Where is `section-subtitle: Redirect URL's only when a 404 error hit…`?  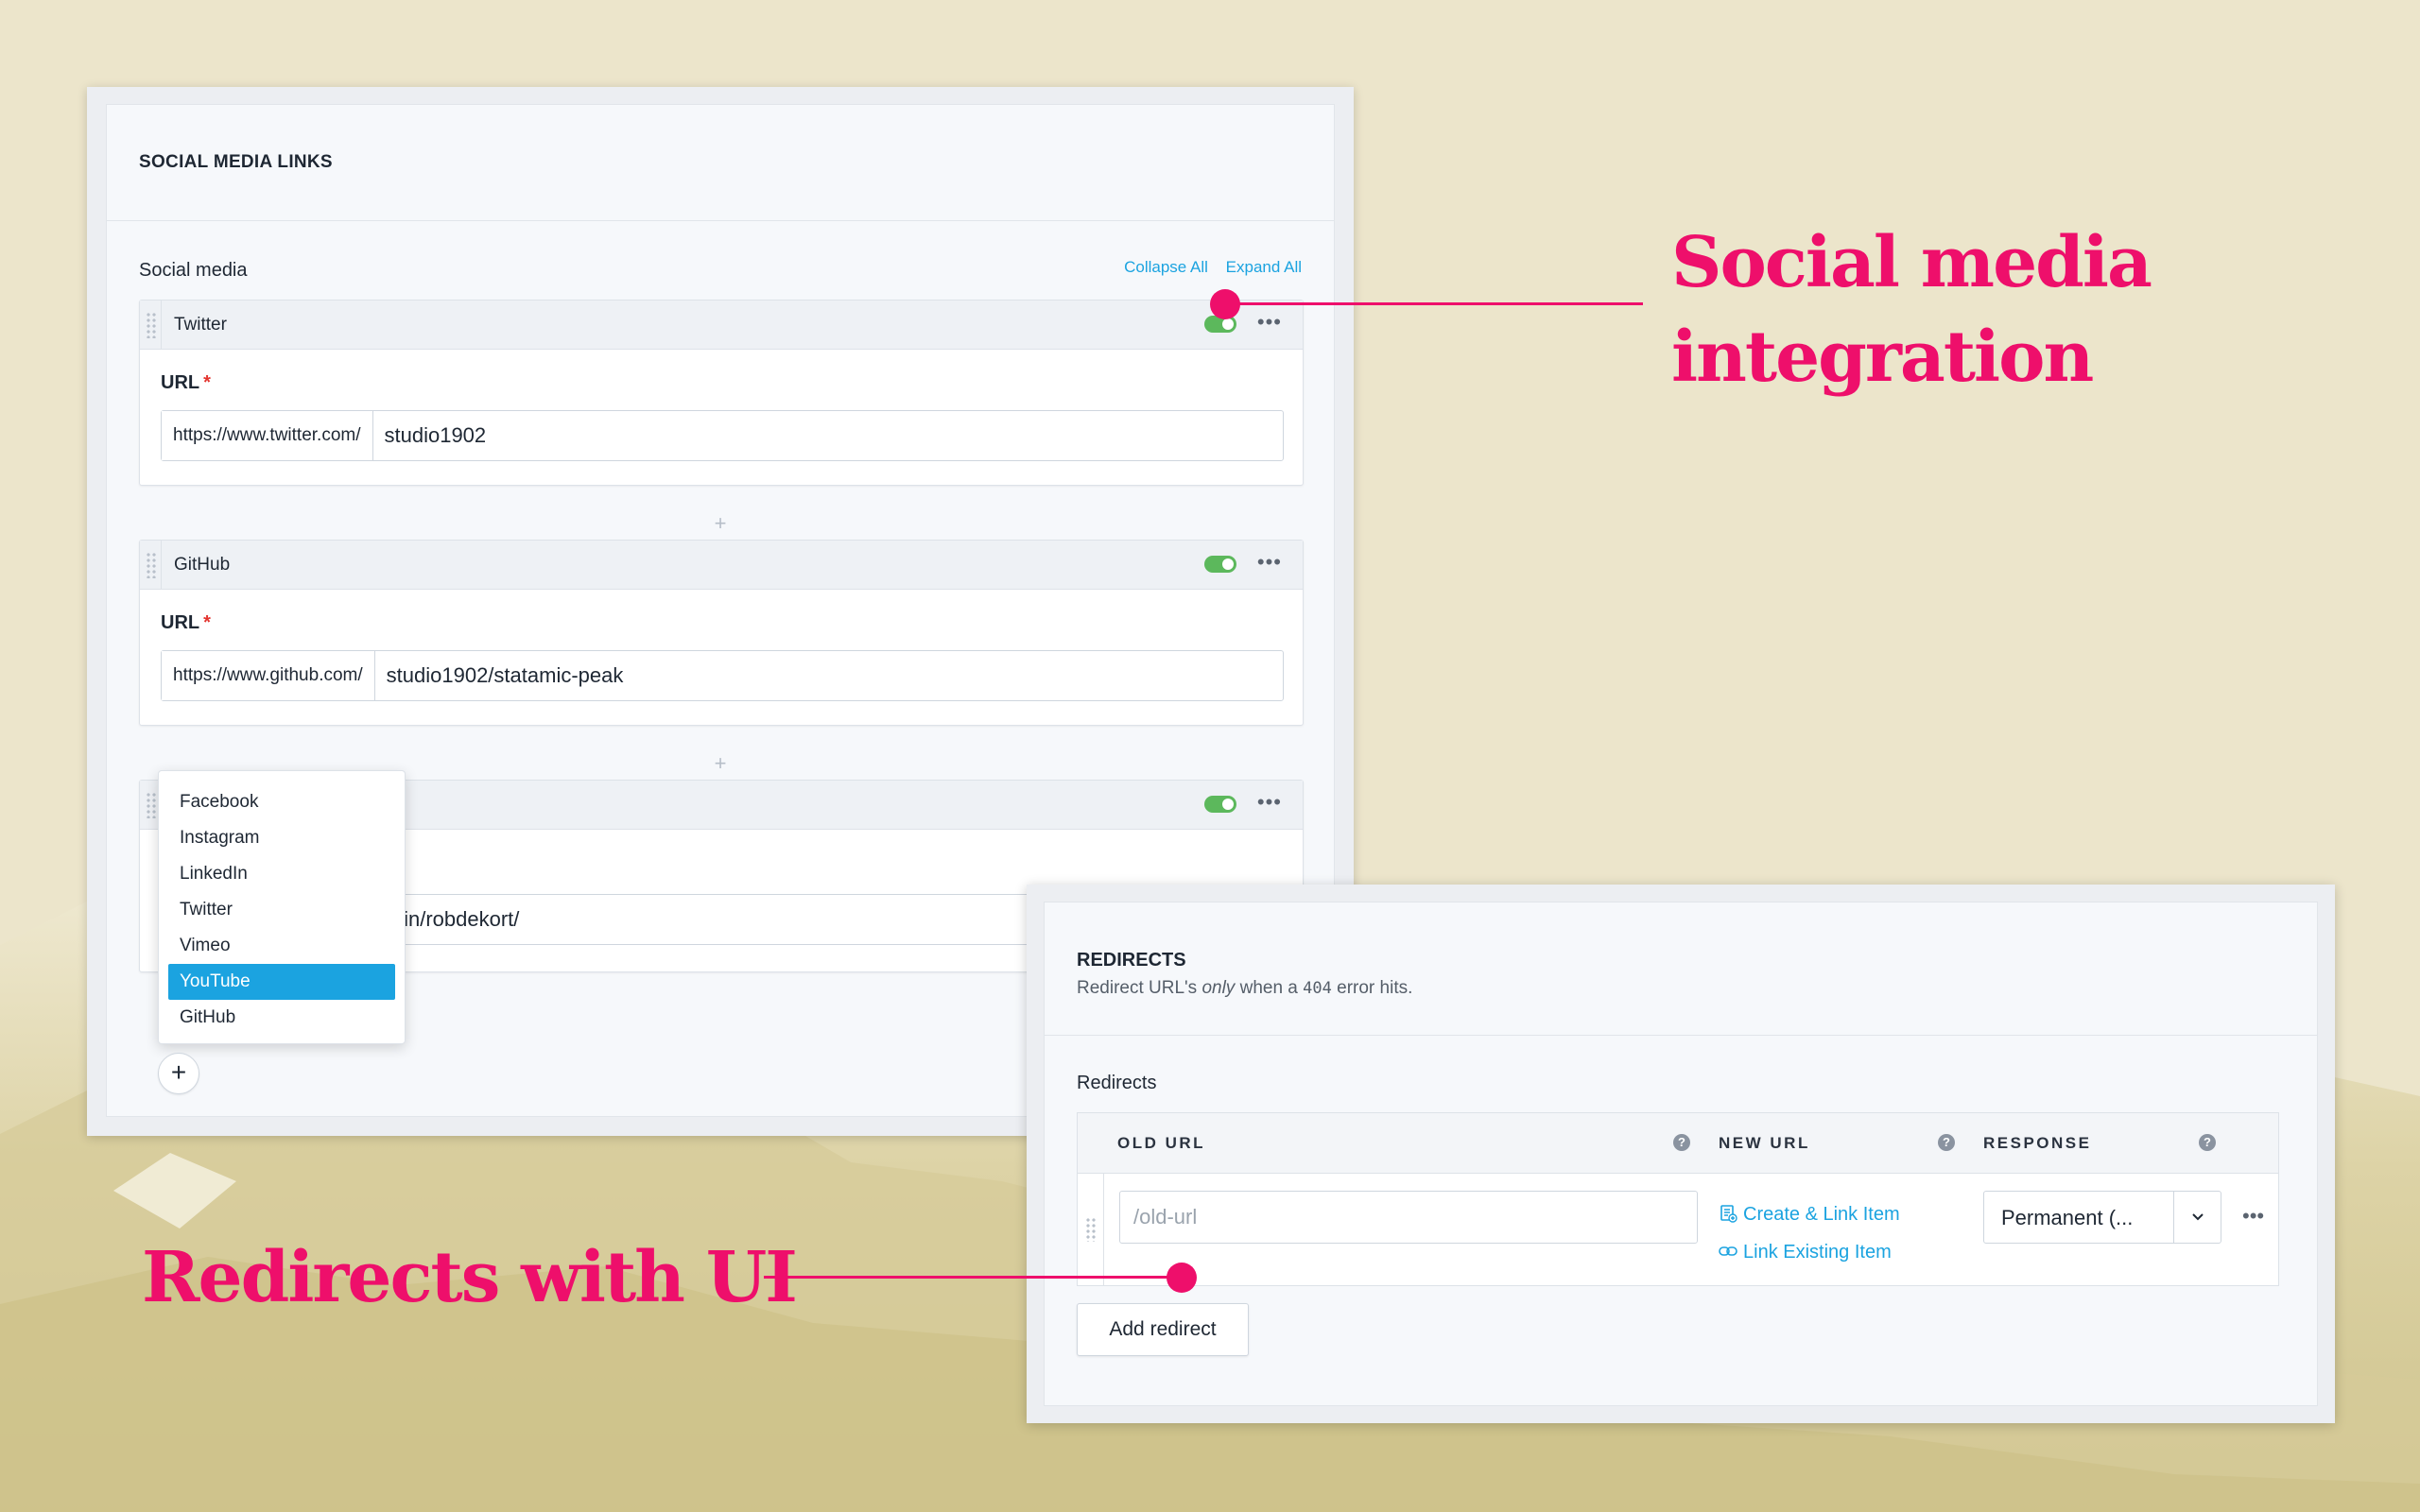
section-subtitle: Redirect URL's only when a 404 error hit… is located at coordinates (1245, 988).